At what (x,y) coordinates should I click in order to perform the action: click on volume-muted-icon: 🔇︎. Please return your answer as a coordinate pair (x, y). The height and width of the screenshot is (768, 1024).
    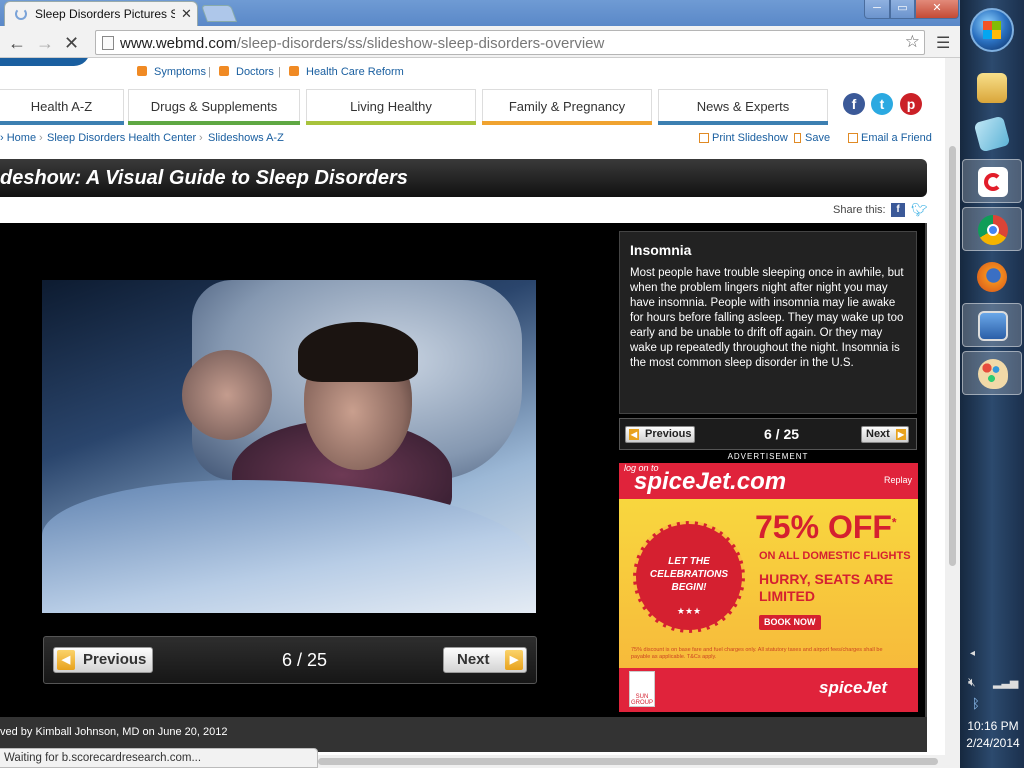
    Looking at the image, I should click on (972, 682).